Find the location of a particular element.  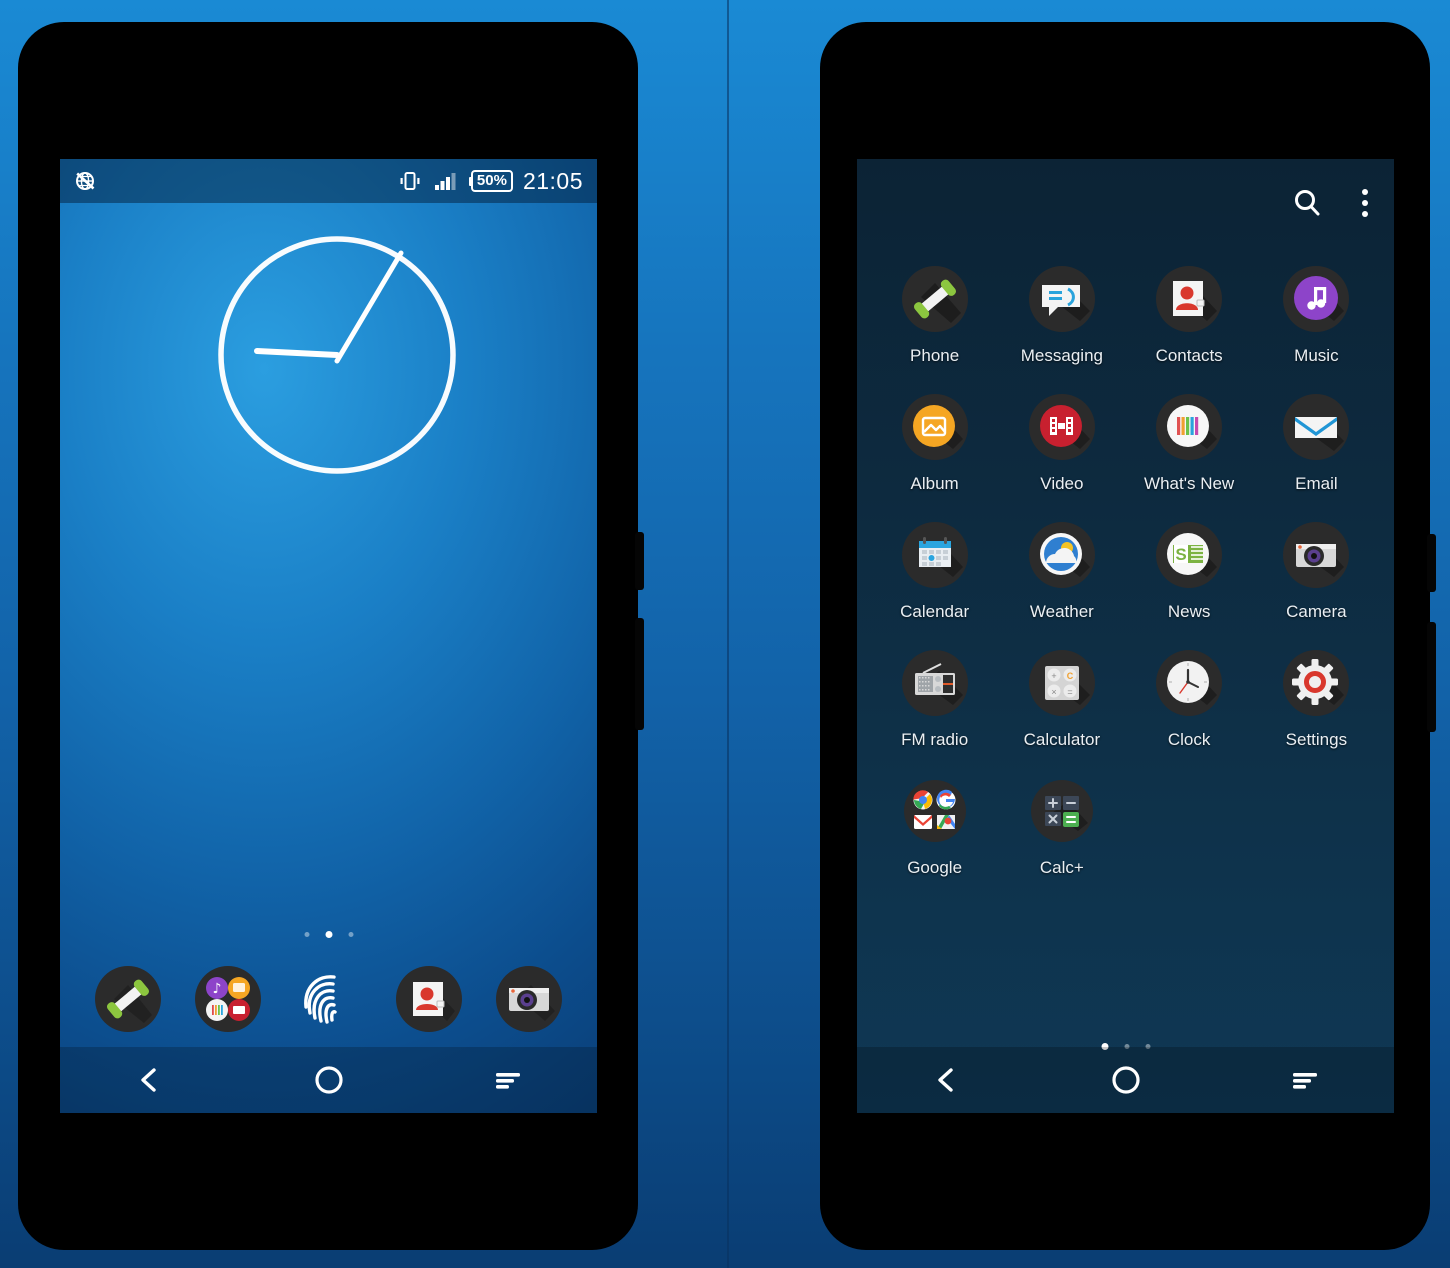

app-label: Video is located at coordinates (1062, 483).